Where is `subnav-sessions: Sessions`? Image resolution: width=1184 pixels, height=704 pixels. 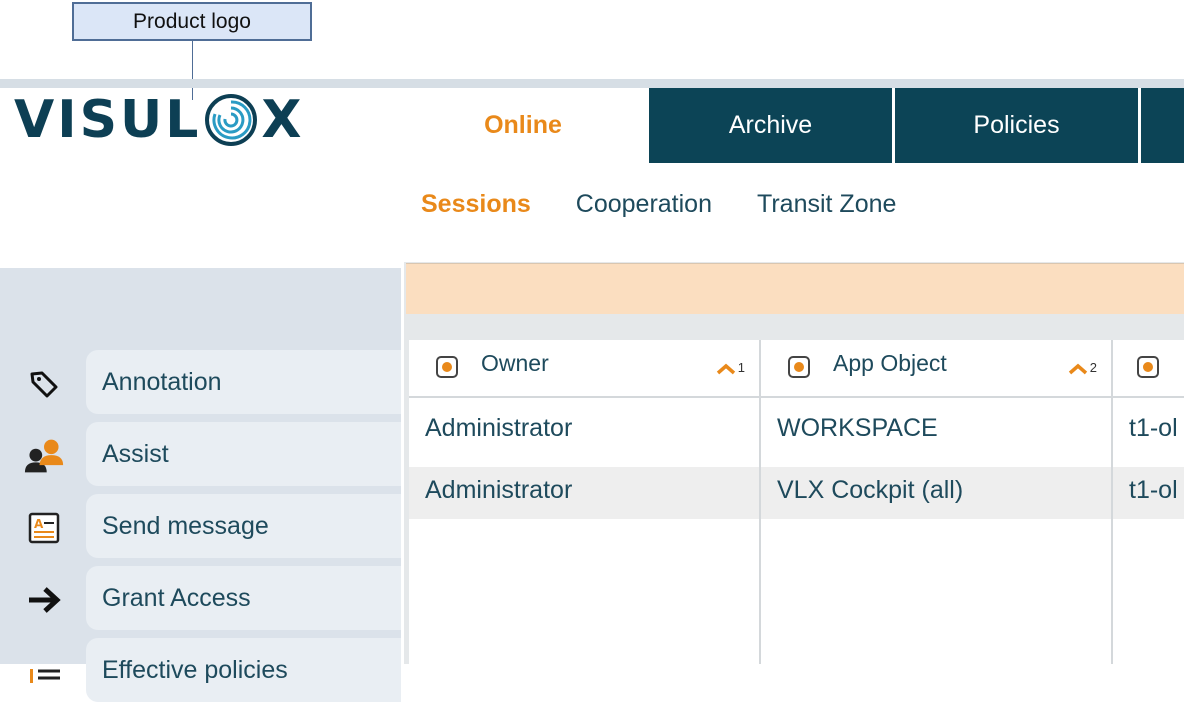 subnav-sessions: Sessions is located at coordinates (476, 204).